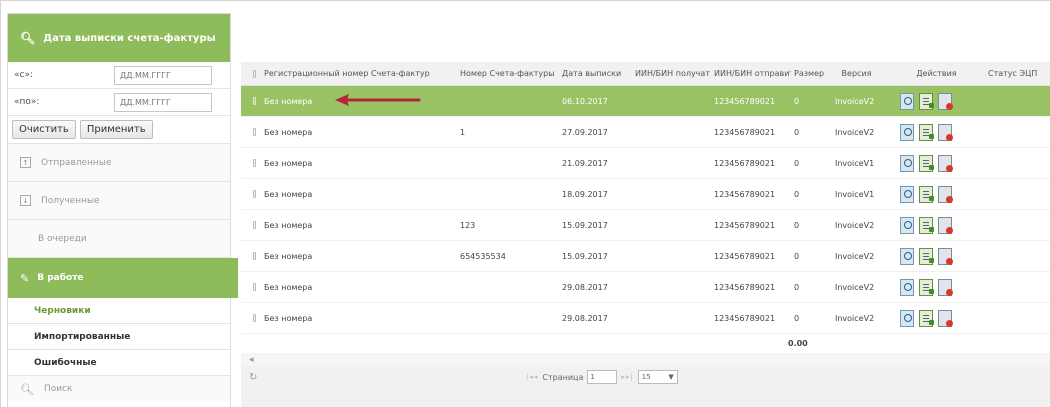  What do you see at coordinates (119, 311) in the screenshot?
I see `nav-drafts: Черновики` at bounding box center [119, 311].